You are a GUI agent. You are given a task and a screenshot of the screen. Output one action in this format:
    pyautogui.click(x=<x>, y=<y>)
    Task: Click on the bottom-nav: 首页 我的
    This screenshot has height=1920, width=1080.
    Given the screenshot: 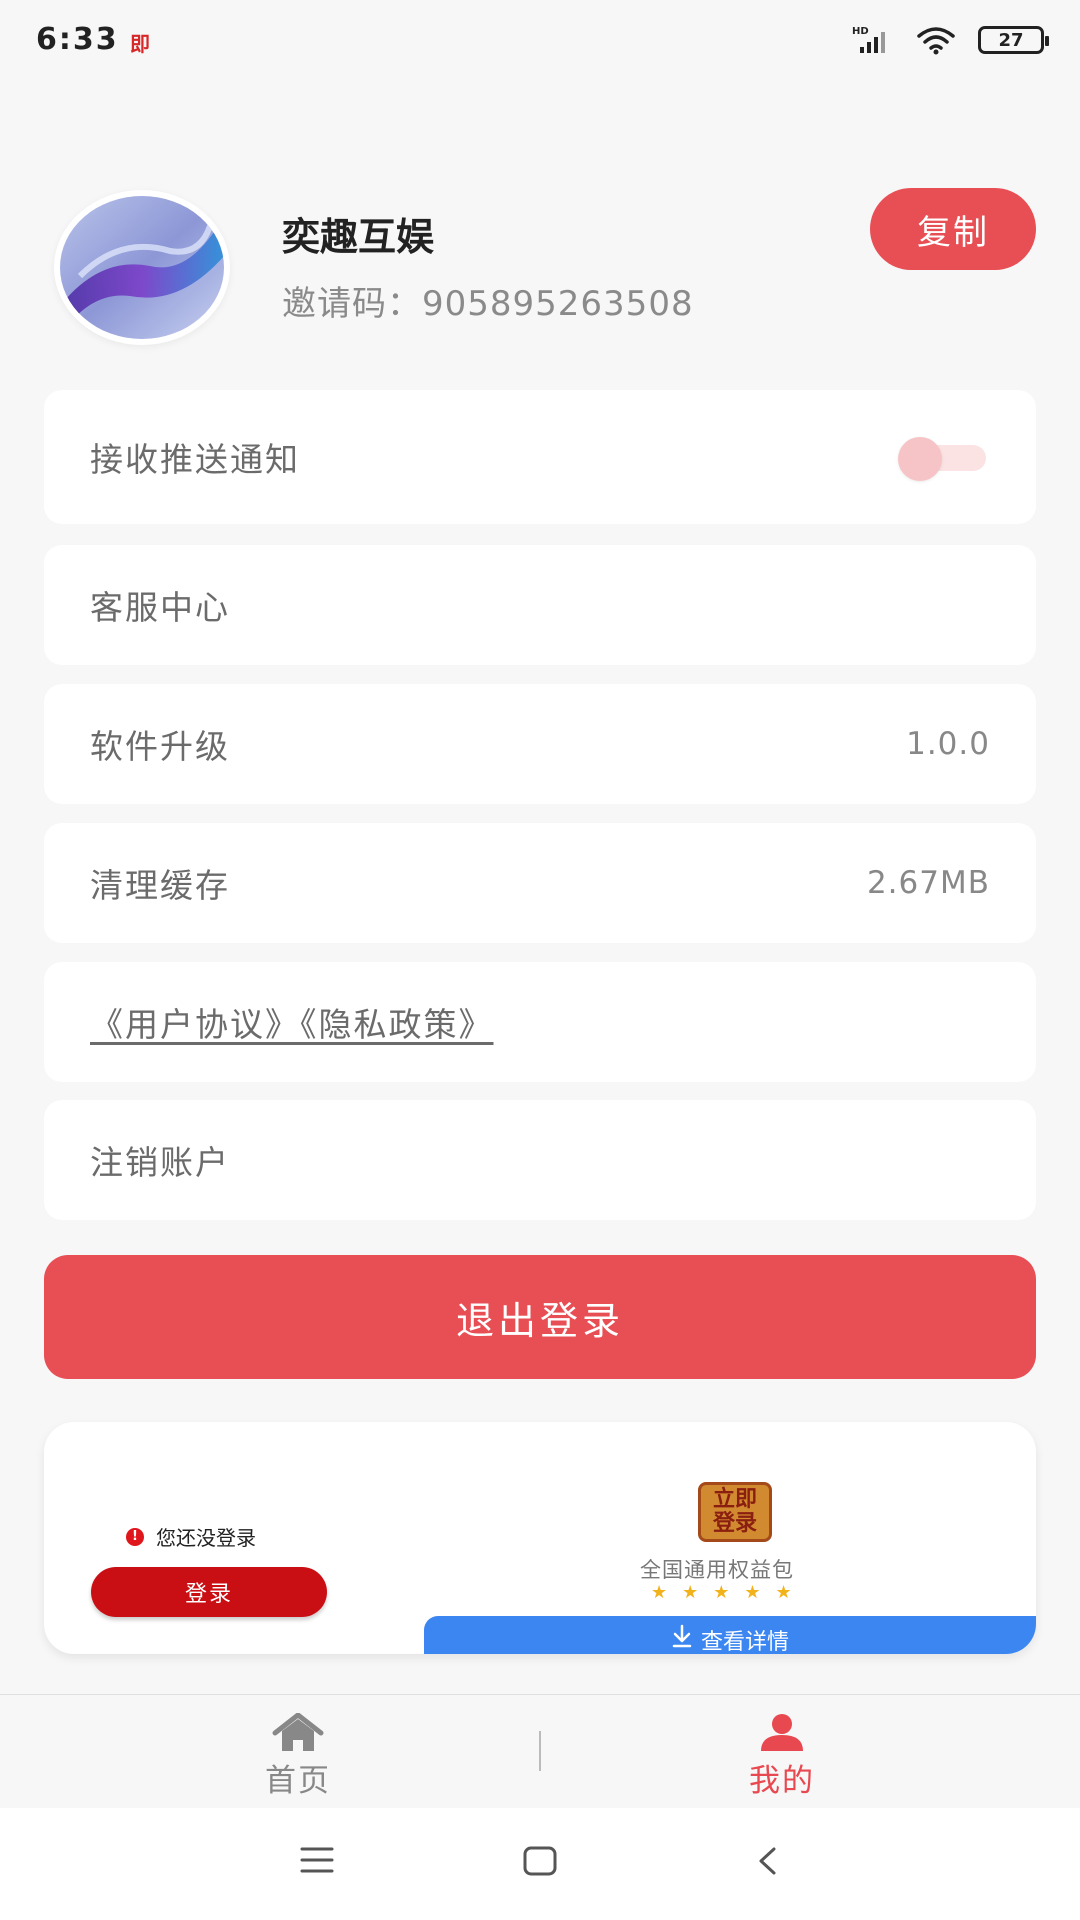 What is the action you would take?
    pyautogui.click(x=540, y=1751)
    